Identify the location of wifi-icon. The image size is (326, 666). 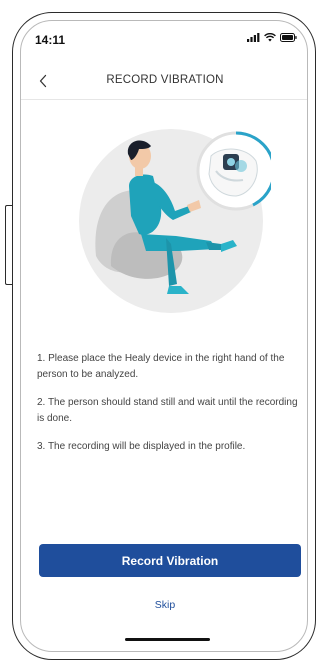
(270, 37).